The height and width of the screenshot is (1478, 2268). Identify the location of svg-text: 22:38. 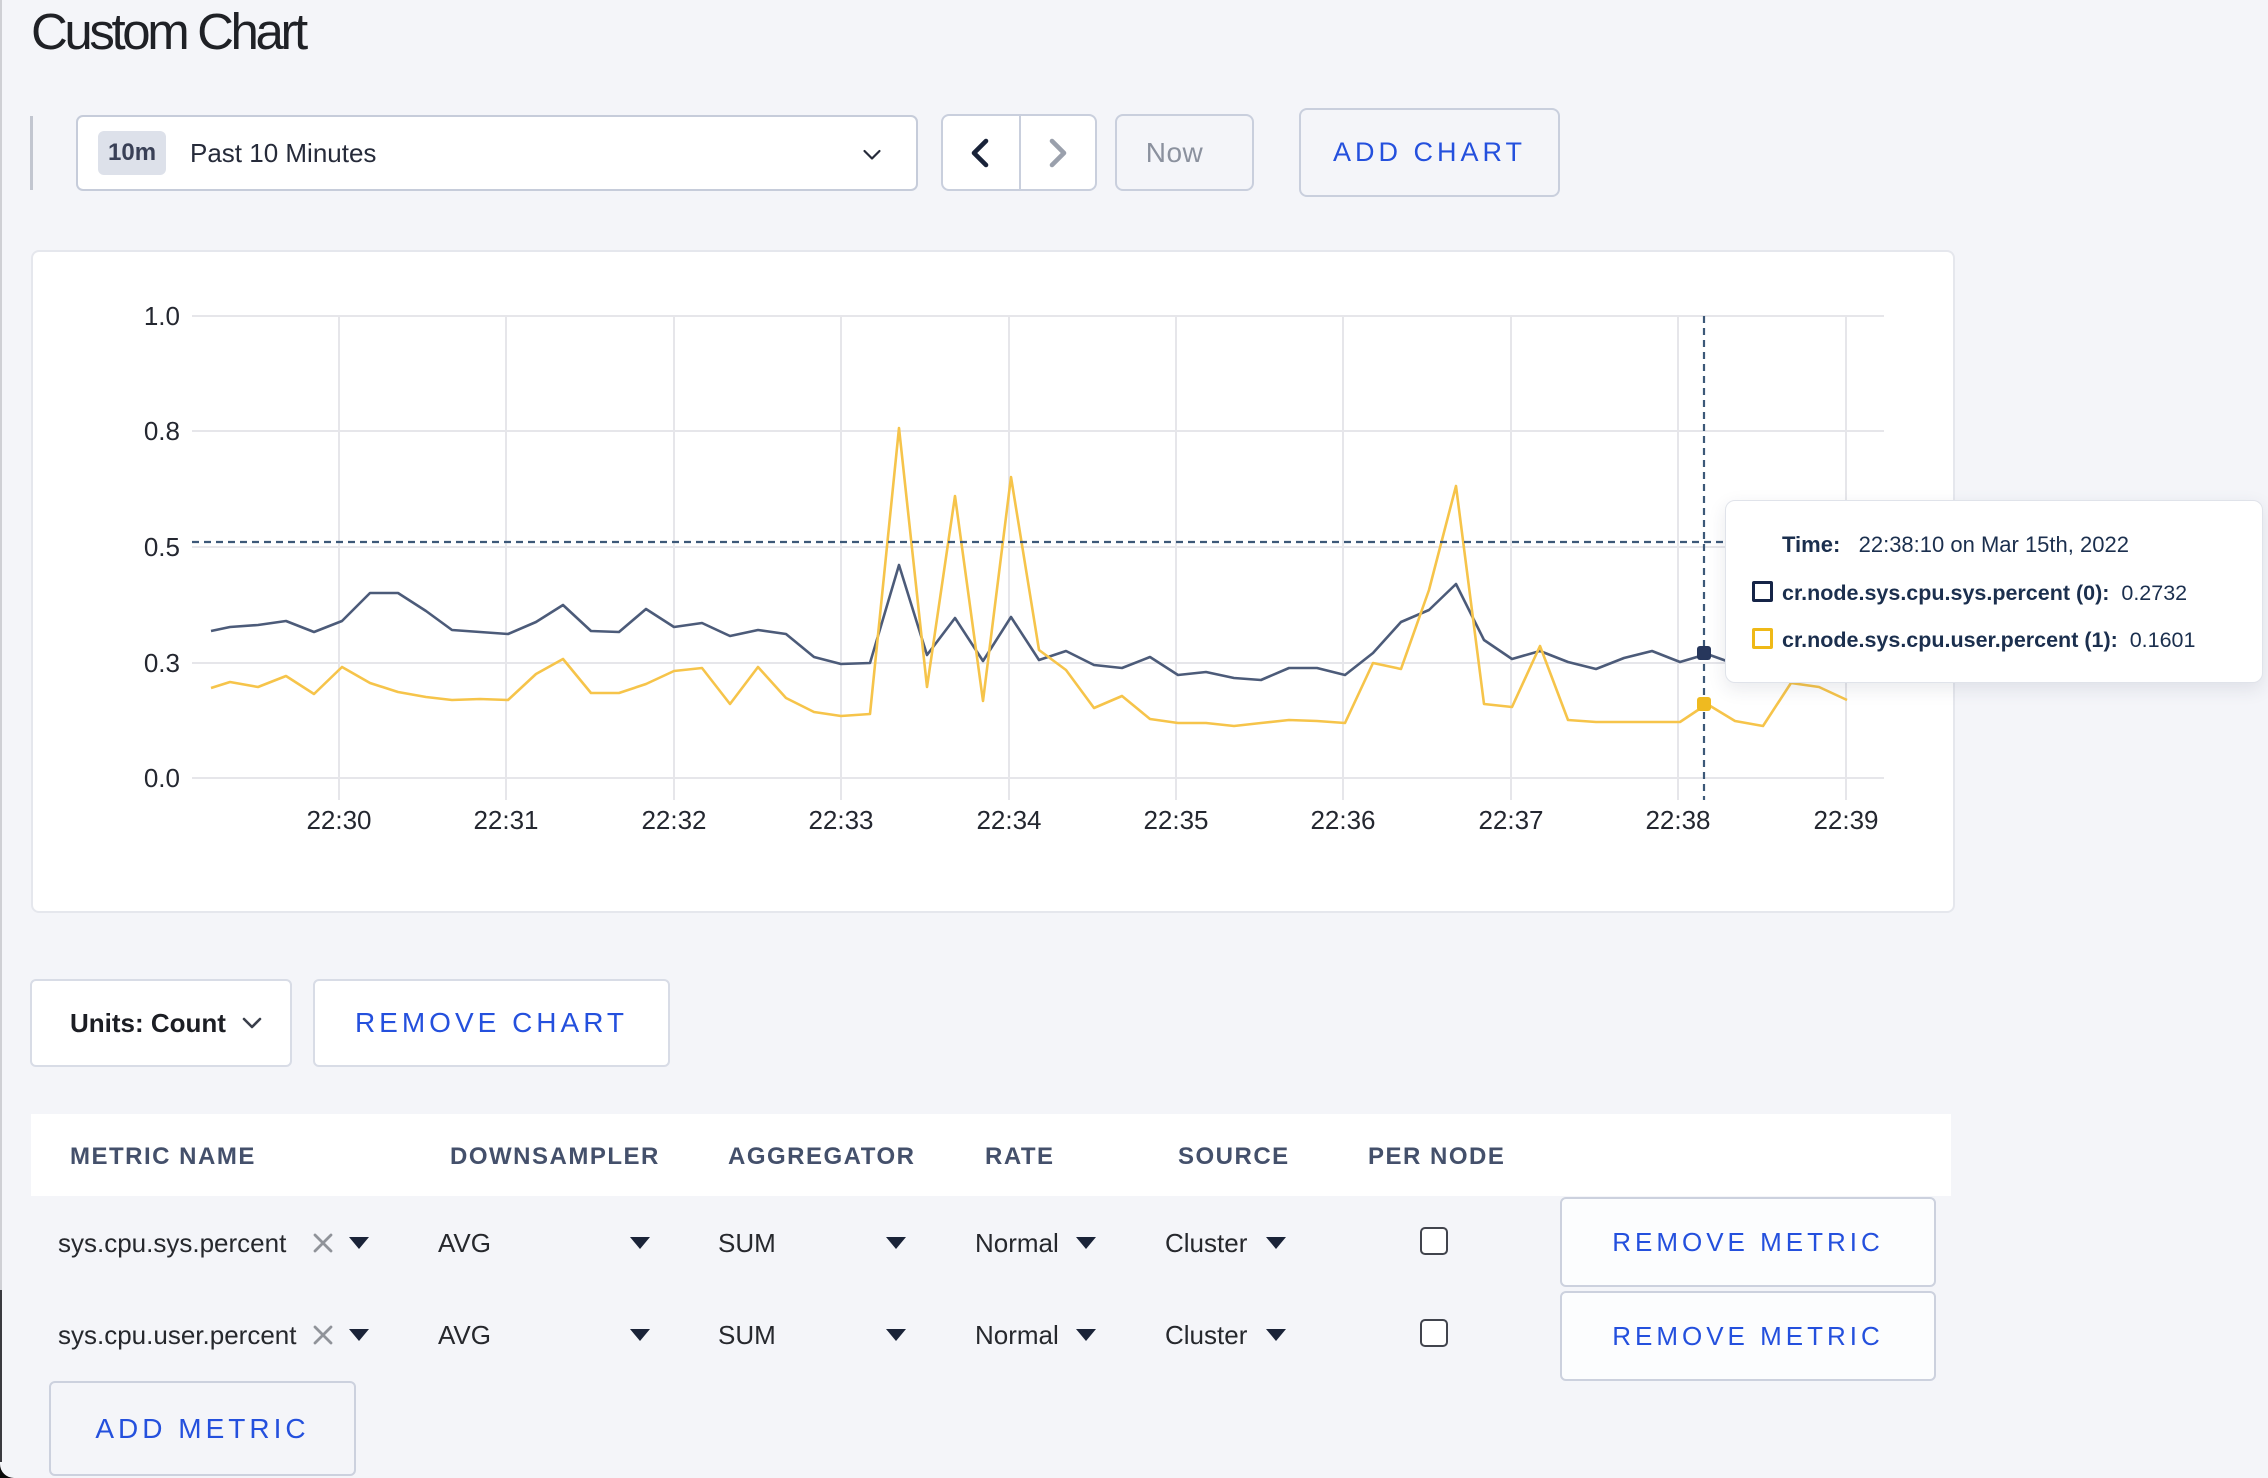
(1677, 820).